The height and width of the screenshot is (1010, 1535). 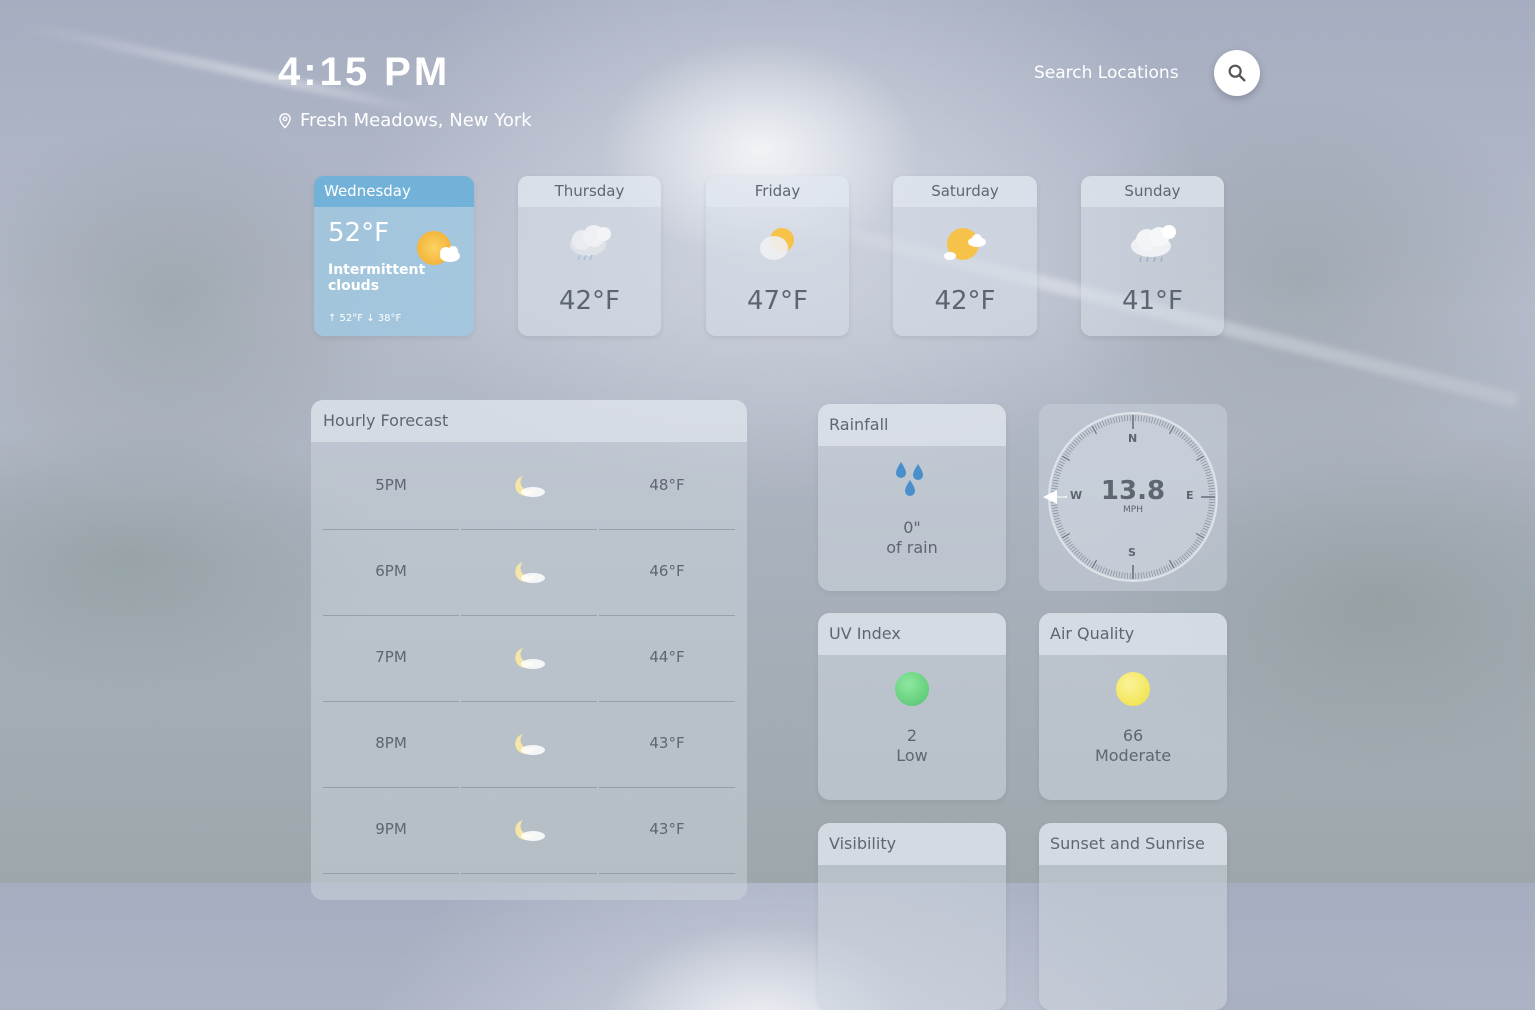 I want to click on compass-north: N, so click(x=1132, y=438).